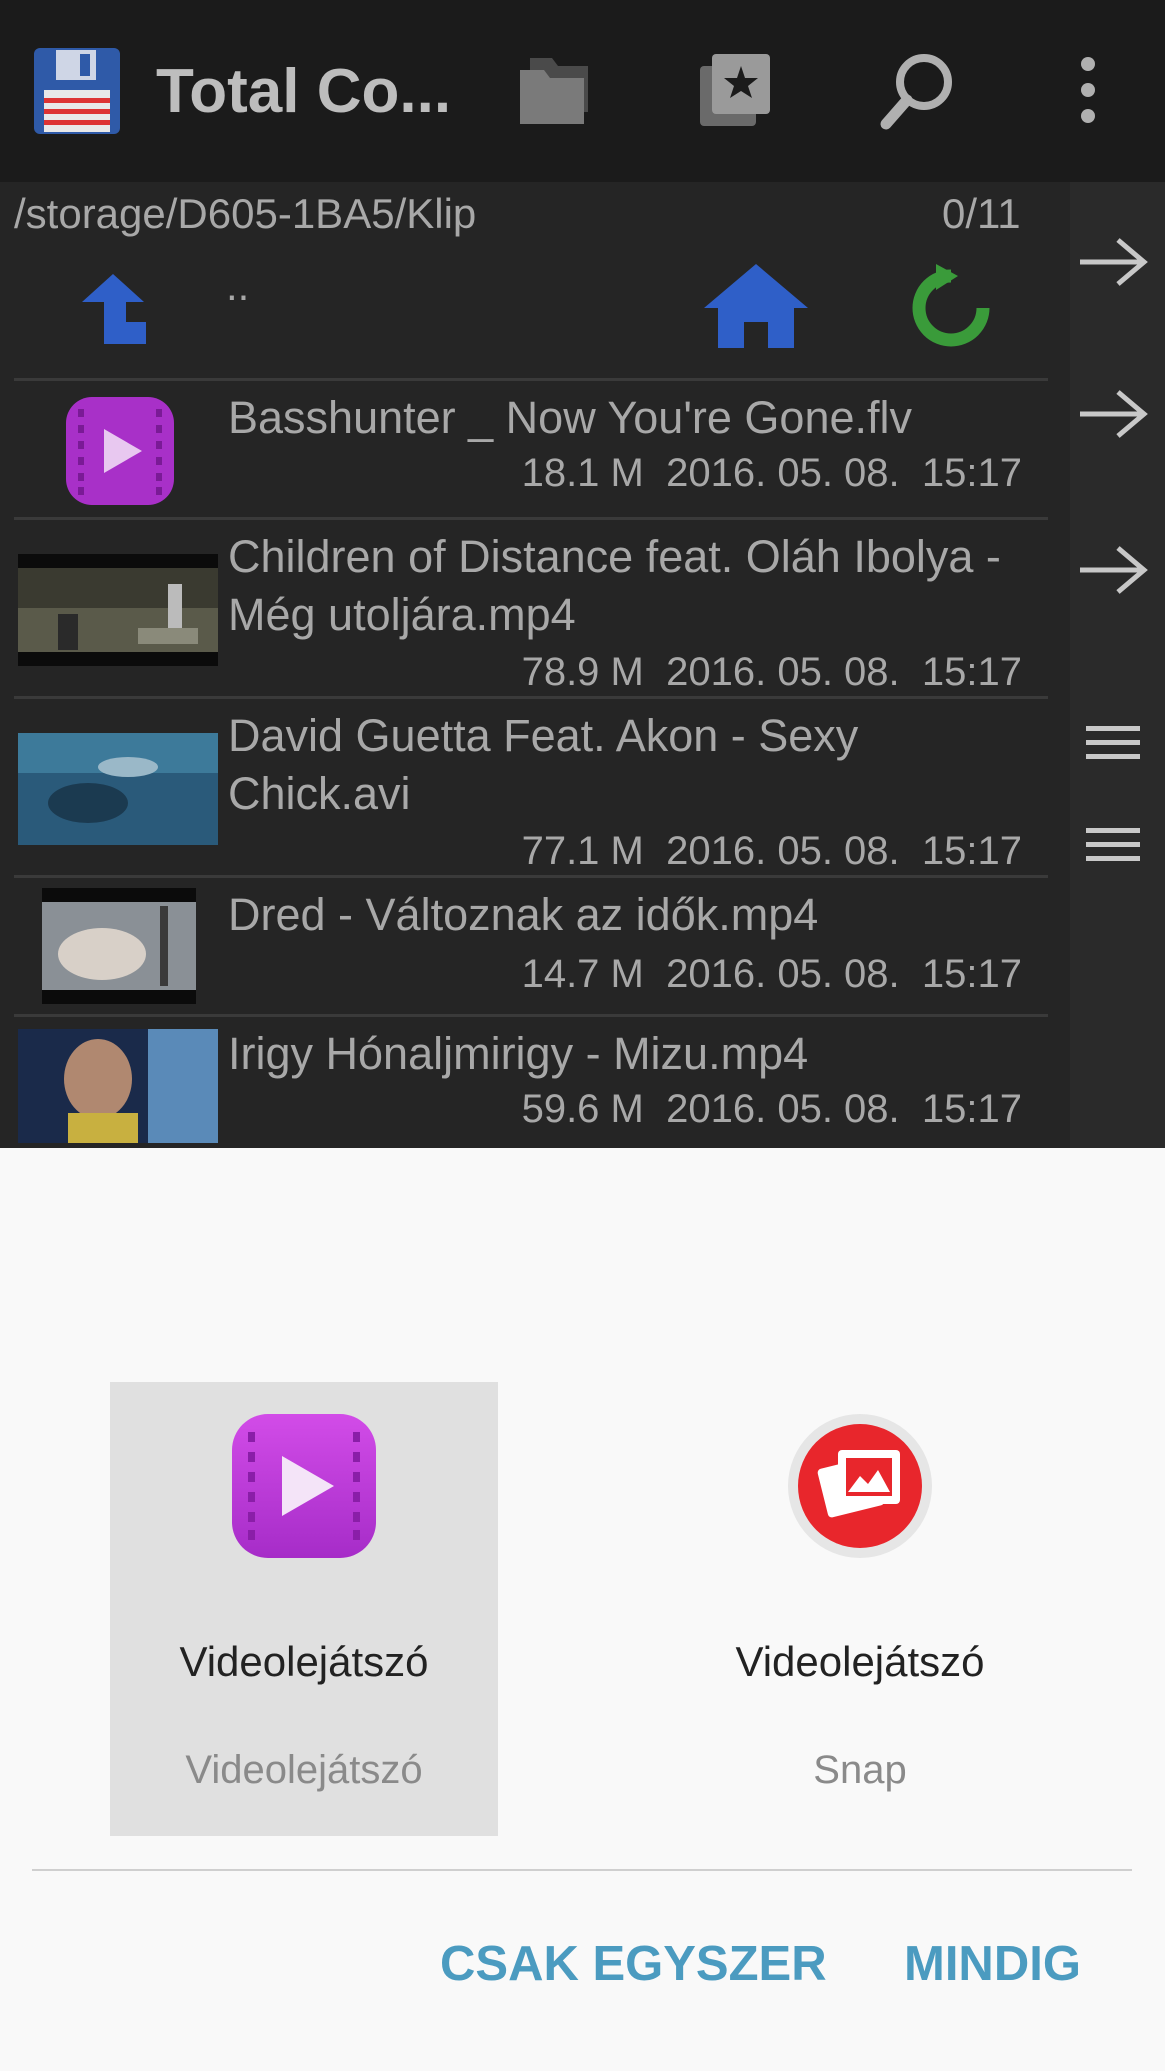 This screenshot has width=1165, height=2071. What do you see at coordinates (582, 851) in the screenshot?
I see `file-size: 77.1 M` at bounding box center [582, 851].